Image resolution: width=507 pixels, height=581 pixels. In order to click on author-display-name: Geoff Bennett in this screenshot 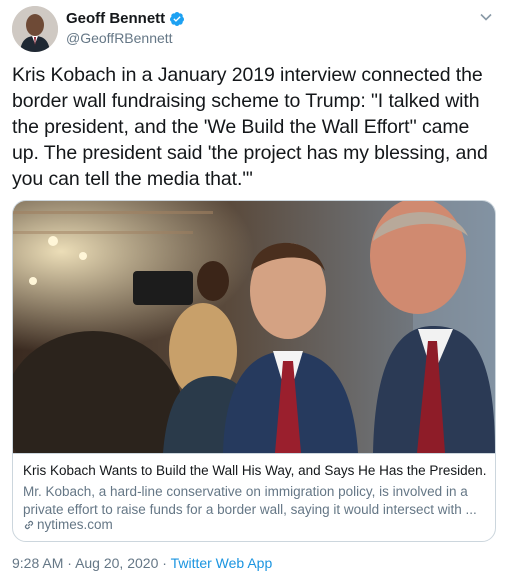, I will do `click(115, 18)`.